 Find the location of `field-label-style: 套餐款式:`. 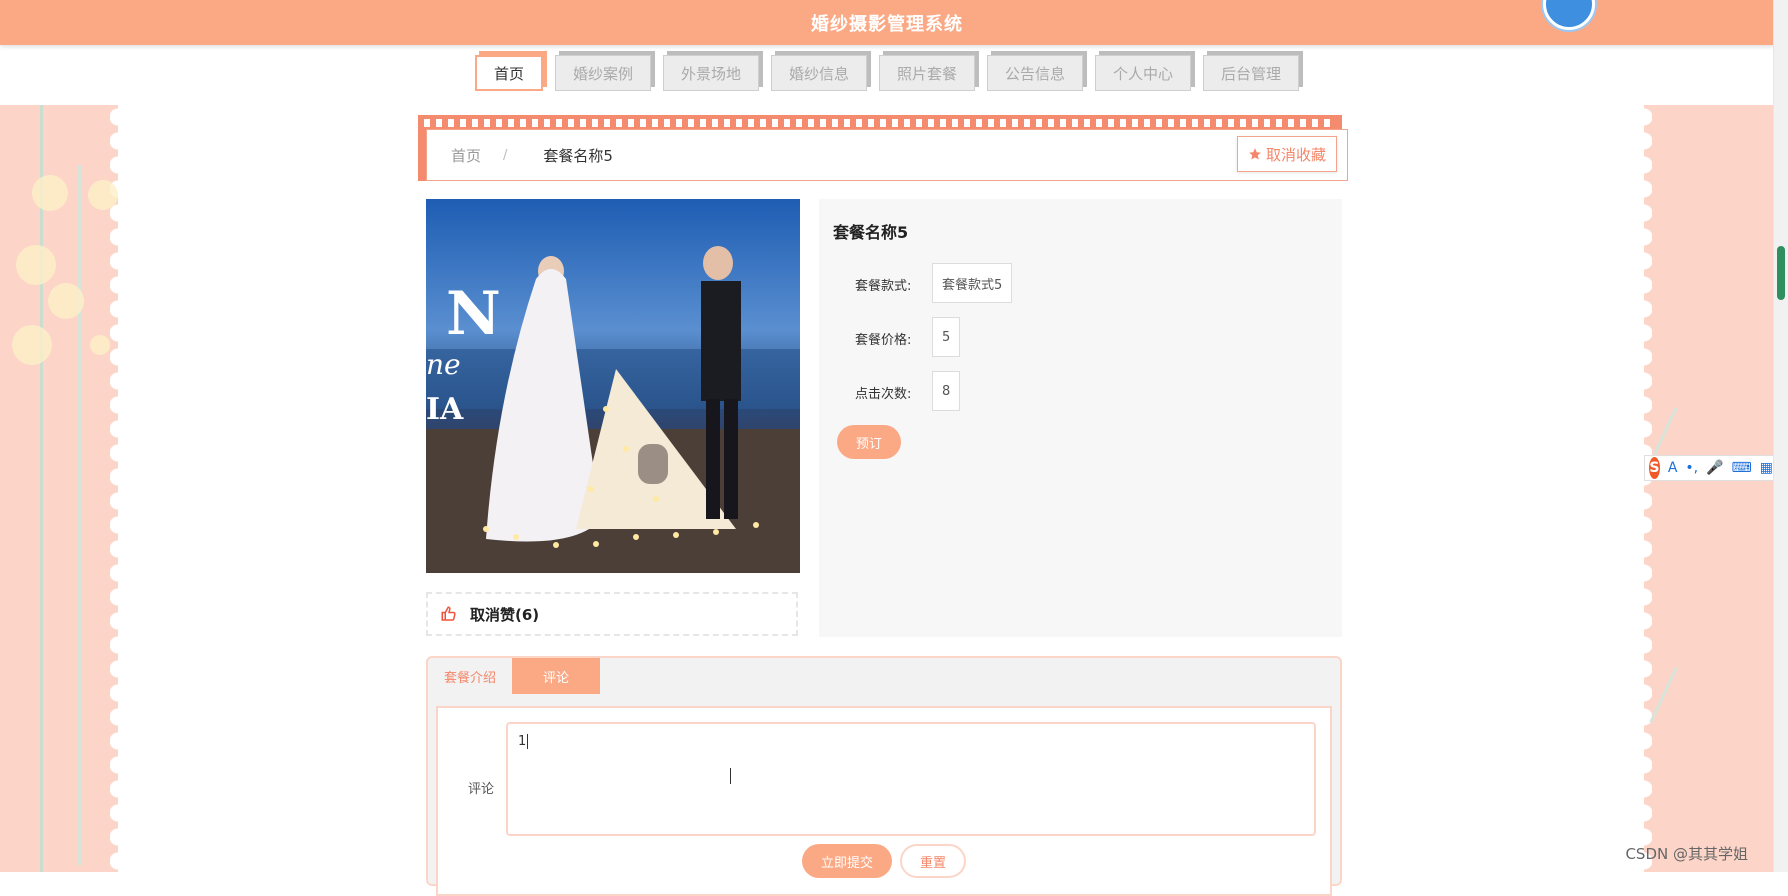

field-label-style: 套餐款式: is located at coordinates (883, 286).